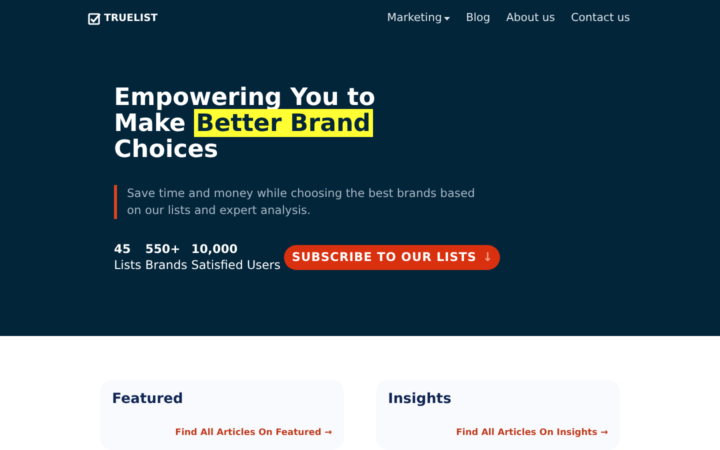  What do you see at coordinates (392, 257) in the screenshot?
I see `subscribe-button: SUBSCRIBE TO OUR LISTS ↓` at bounding box center [392, 257].